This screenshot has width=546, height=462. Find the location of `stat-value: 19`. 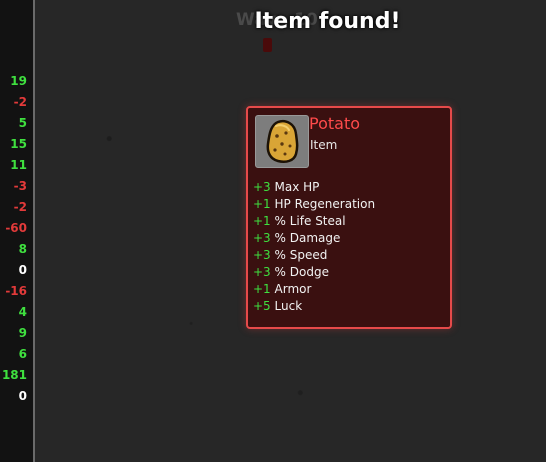

stat-value: 19 is located at coordinates (18, 81).